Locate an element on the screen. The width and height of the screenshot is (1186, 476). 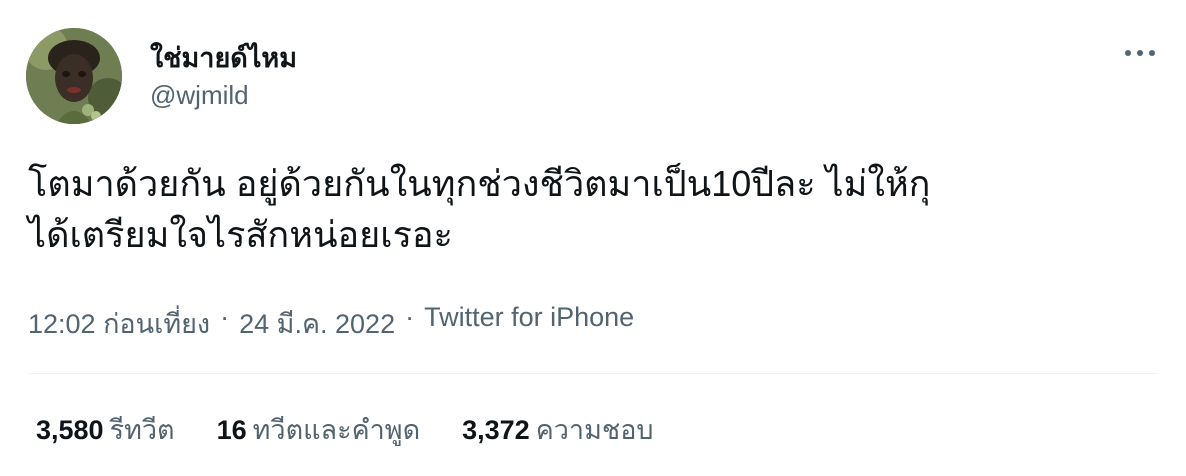
likes-stat: 3,372 ความชอบ is located at coordinates (557, 429).